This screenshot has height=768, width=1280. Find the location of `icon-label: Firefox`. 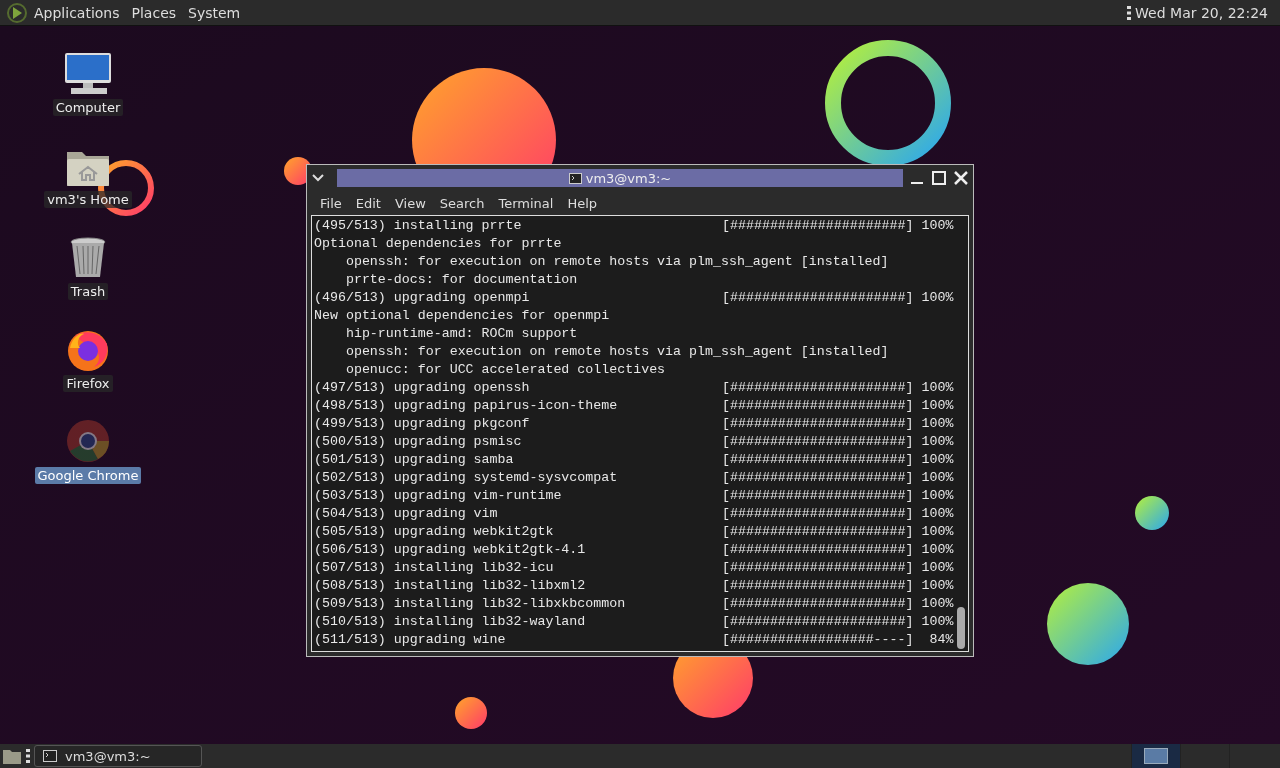

icon-label: Firefox is located at coordinates (88, 383).